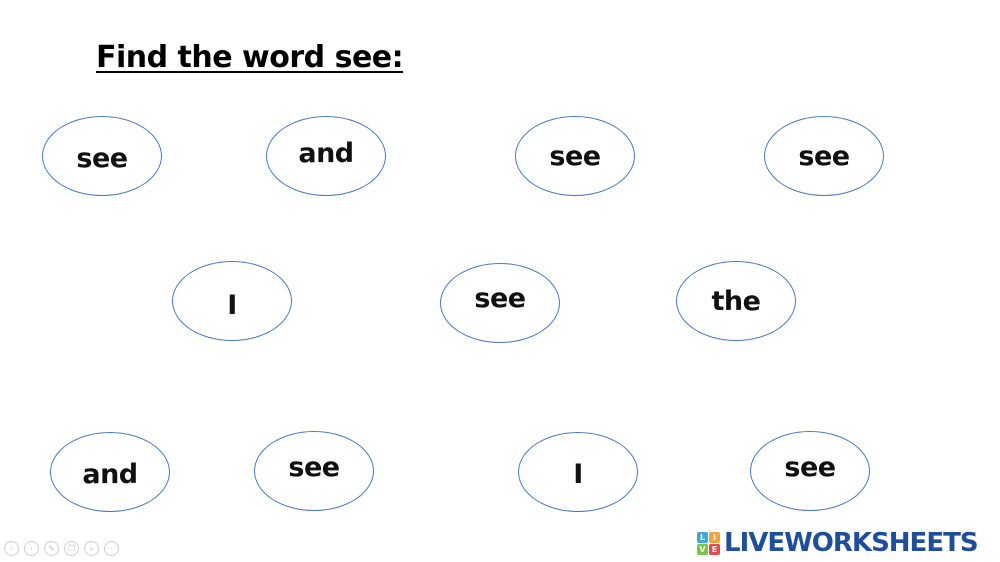 Image resolution: width=1000 pixels, height=562 pixels. Describe the element at coordinates (11, 548) in the screenshot. I see `previous-icon: ‹` at that location.